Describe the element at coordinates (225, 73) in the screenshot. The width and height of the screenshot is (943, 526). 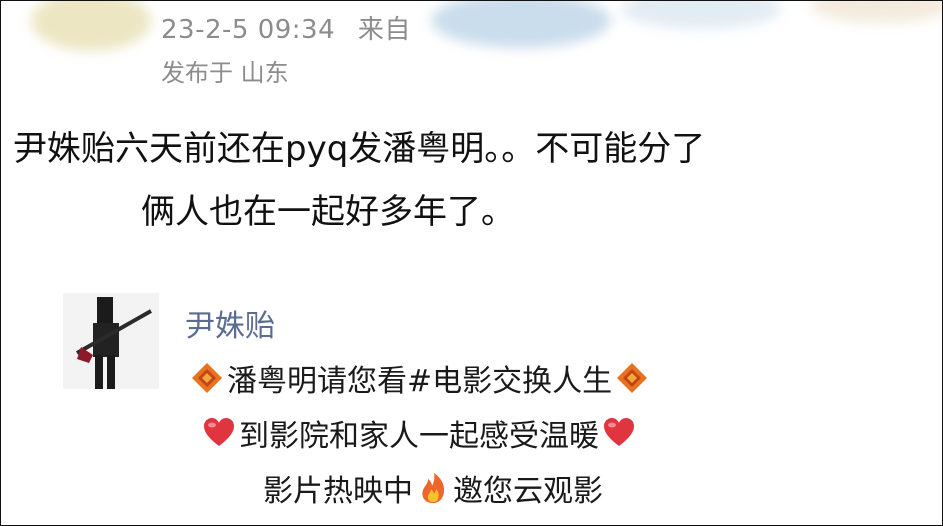
I see `post-location: 发布于 山东` at that location.